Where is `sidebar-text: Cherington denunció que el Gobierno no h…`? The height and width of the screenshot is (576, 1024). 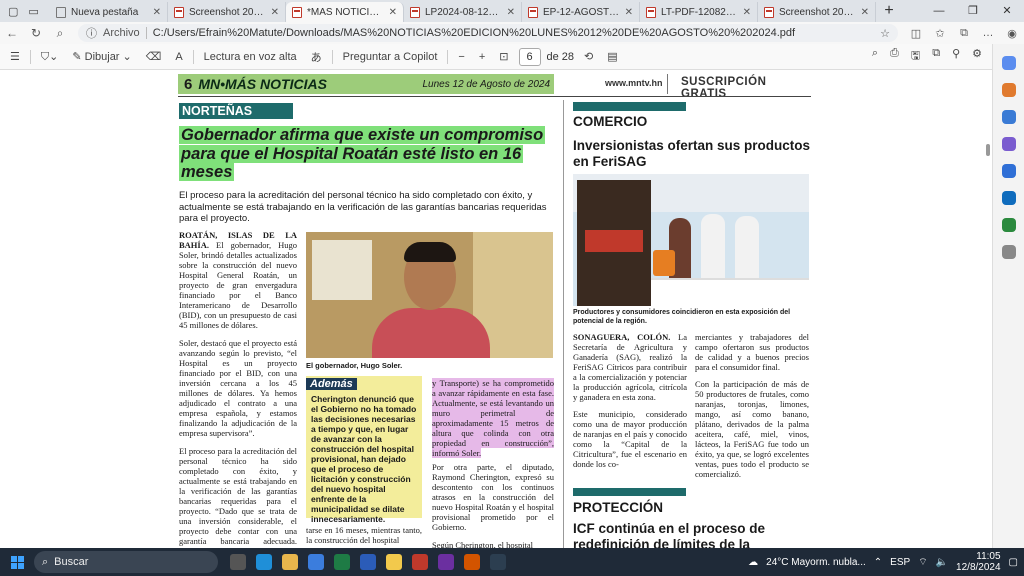
sidebar-text: Cherington denunció que el Gobierno no h… is located at coordinates (364, 459).